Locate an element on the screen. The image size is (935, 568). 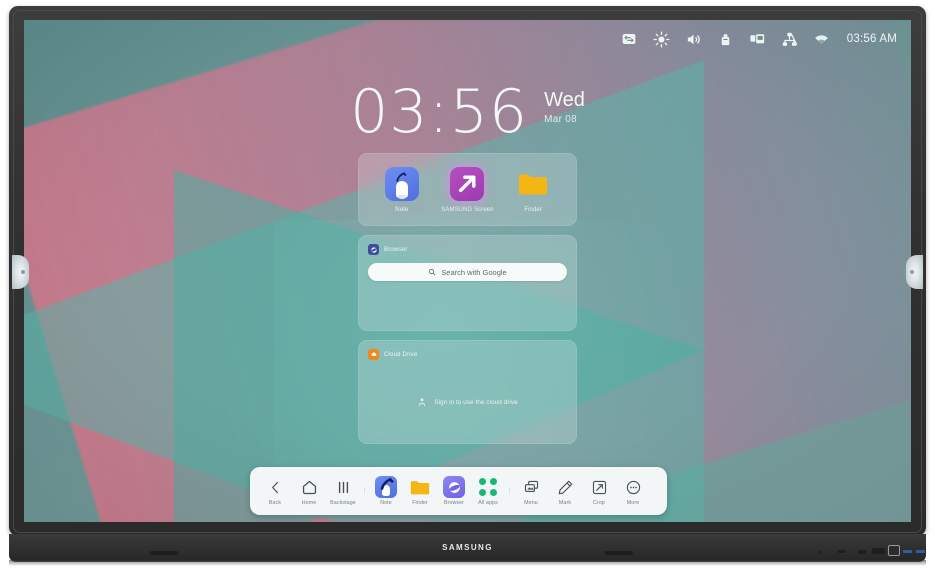
taskbar-item-note: Note is located at coordinates (386, 491).